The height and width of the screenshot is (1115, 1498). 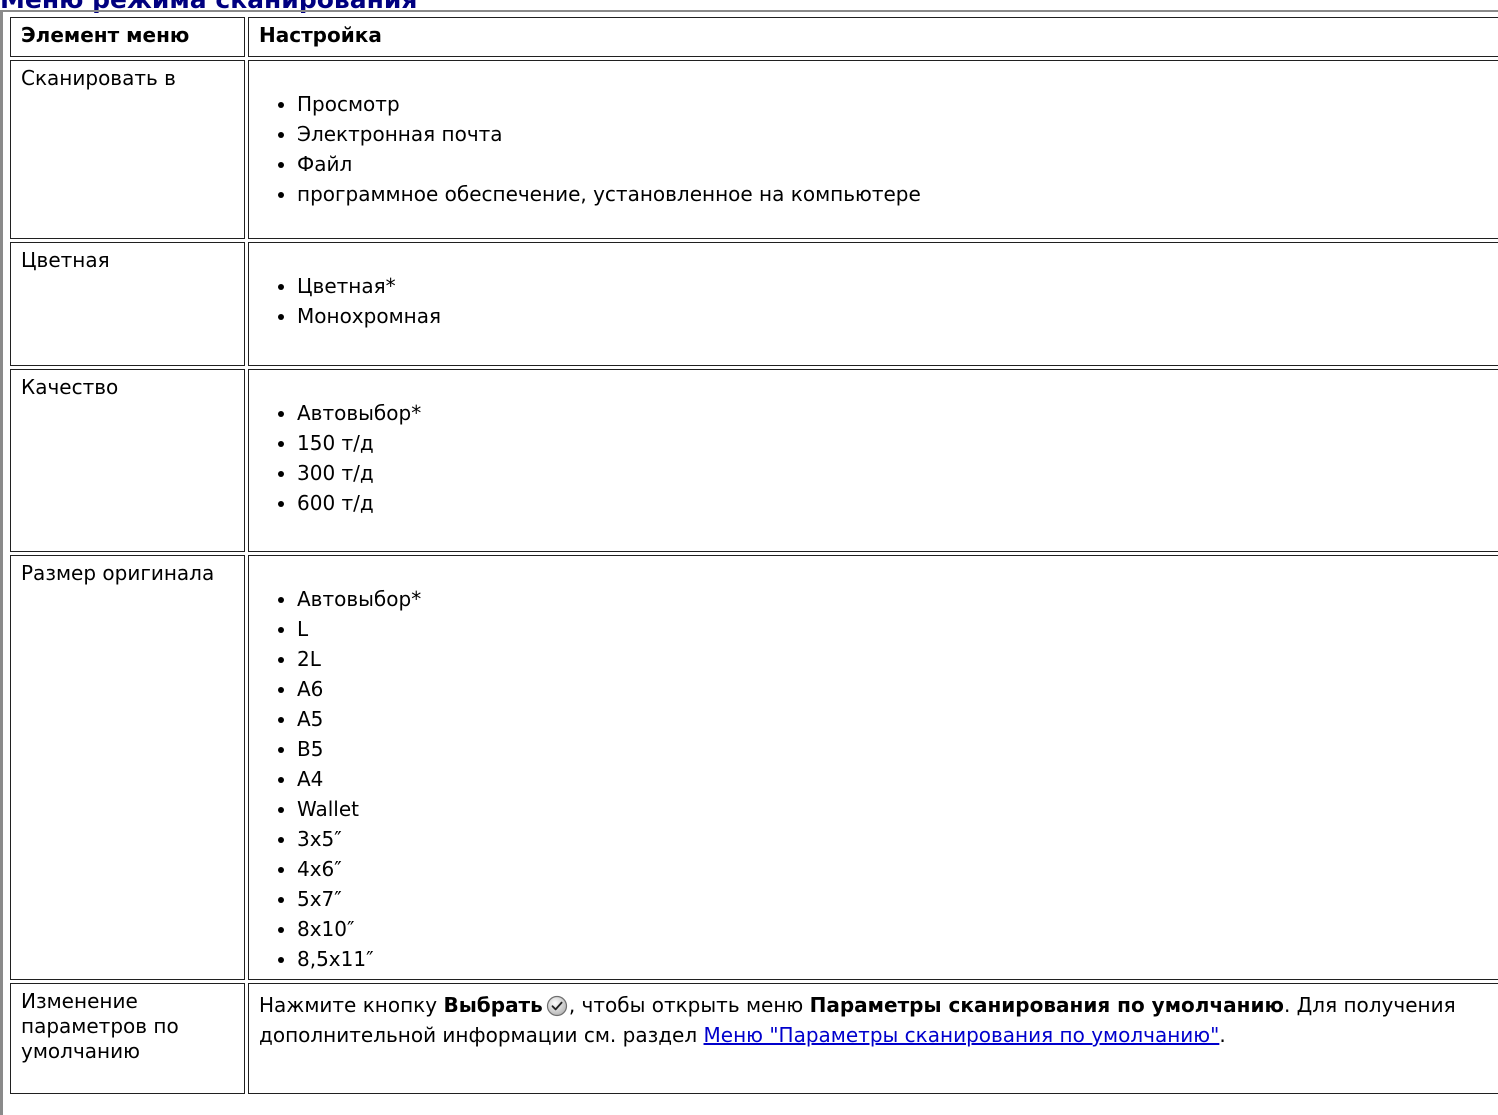 What do you see at coordinates (888, 869) in the screenshot?
I see `list-item: 4x6″` at bounding box center [888, 869].